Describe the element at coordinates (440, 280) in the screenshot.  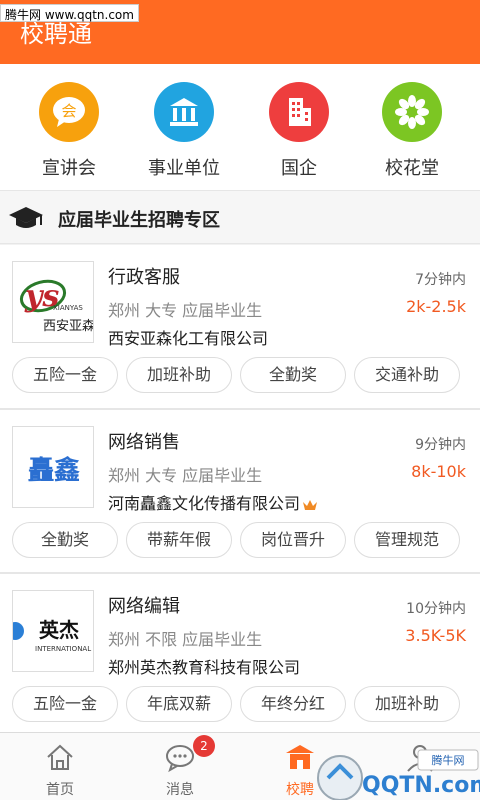
I see `post-time: 7分钟内` at that location.